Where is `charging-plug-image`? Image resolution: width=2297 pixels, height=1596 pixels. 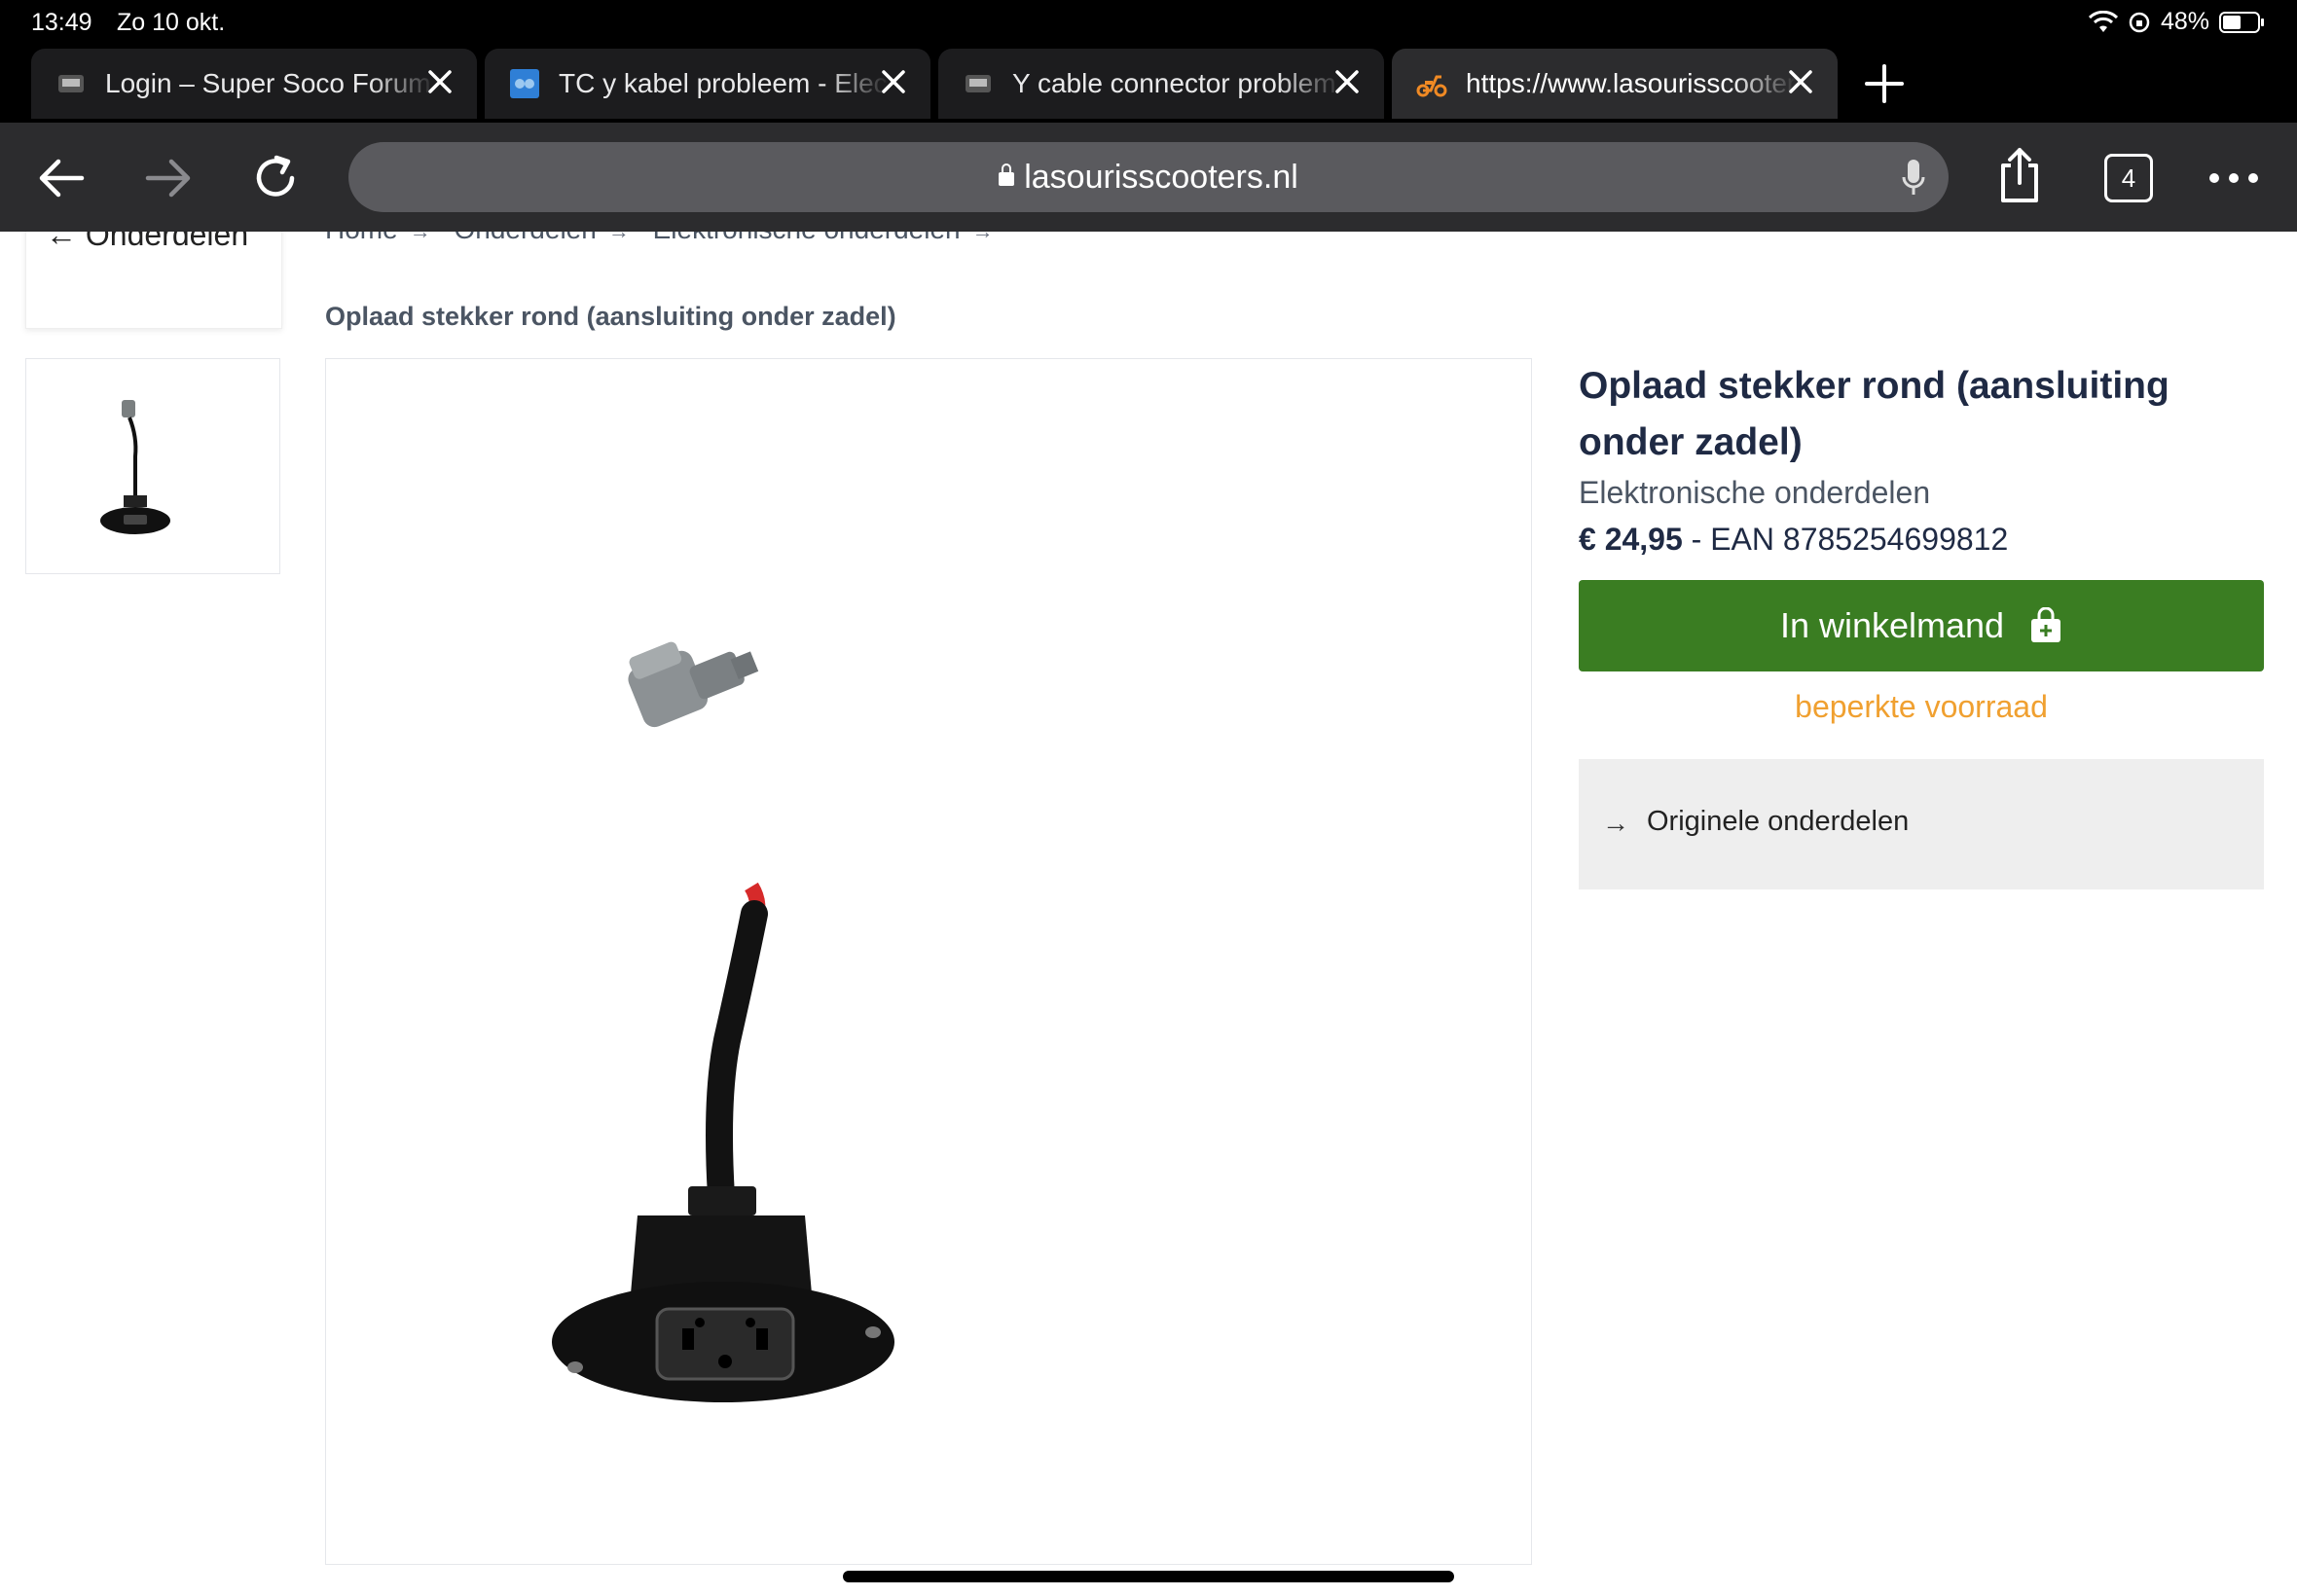 charging-plug-image is located at coordinates (723, 1022).